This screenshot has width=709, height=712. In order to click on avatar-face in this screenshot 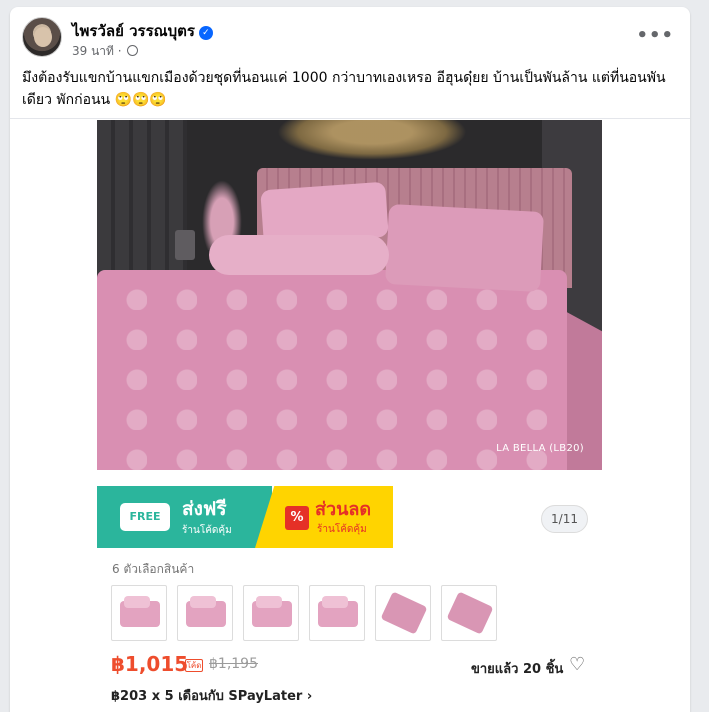, I will do `click(43, 37)`.